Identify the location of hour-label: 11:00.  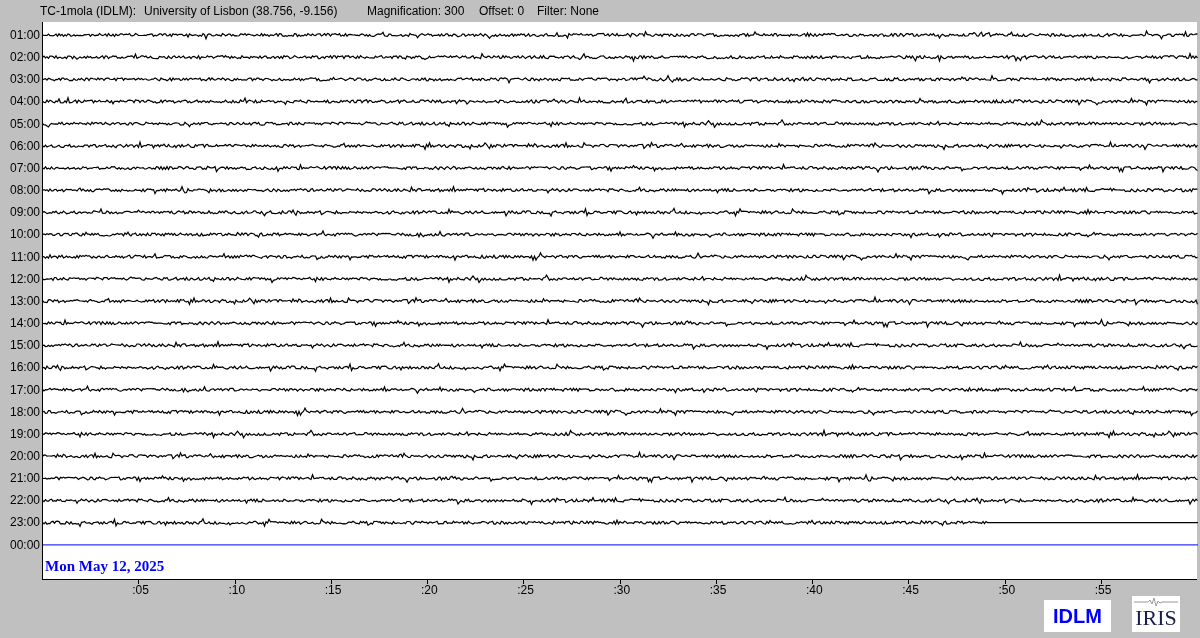
(25, 257).